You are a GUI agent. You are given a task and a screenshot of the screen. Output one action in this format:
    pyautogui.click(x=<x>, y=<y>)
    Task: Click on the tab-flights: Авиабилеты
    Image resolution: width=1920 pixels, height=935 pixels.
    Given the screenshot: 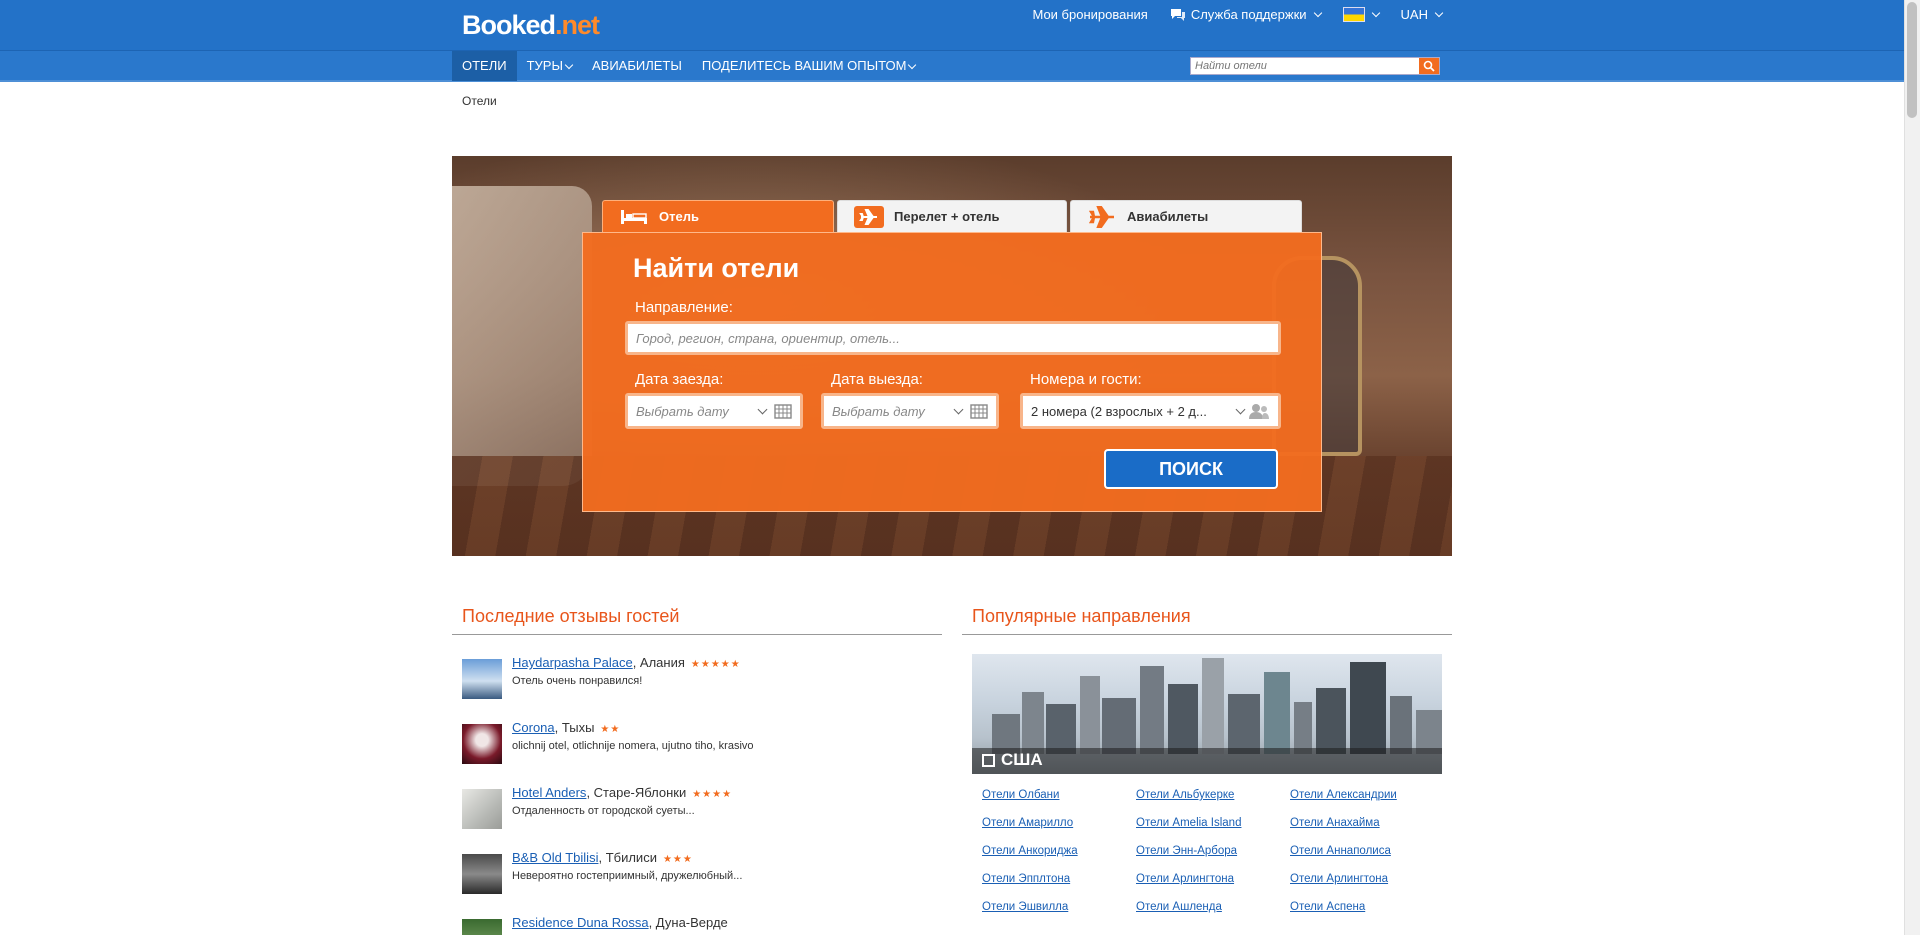 What is the action you would take?
    pyautogui.click(x=1186, y=216)
    